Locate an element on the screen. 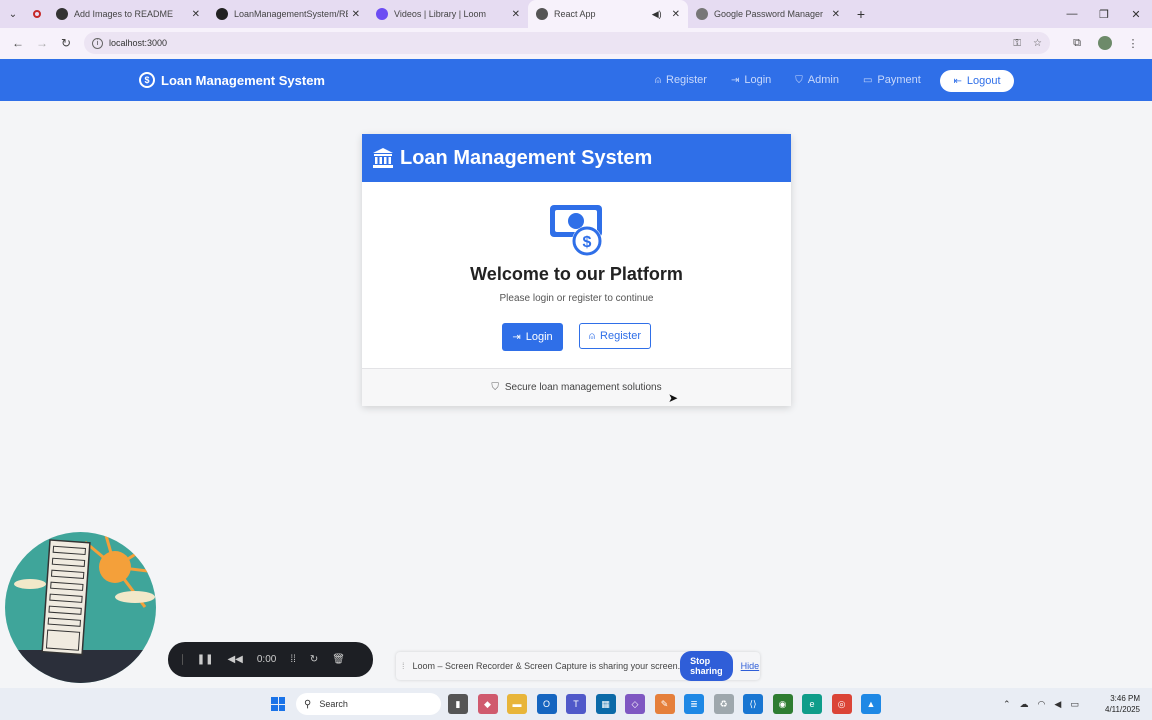 This screenshot has height=720, width=1152. folder-icon: ▬ is located at coordinates (517, 704).